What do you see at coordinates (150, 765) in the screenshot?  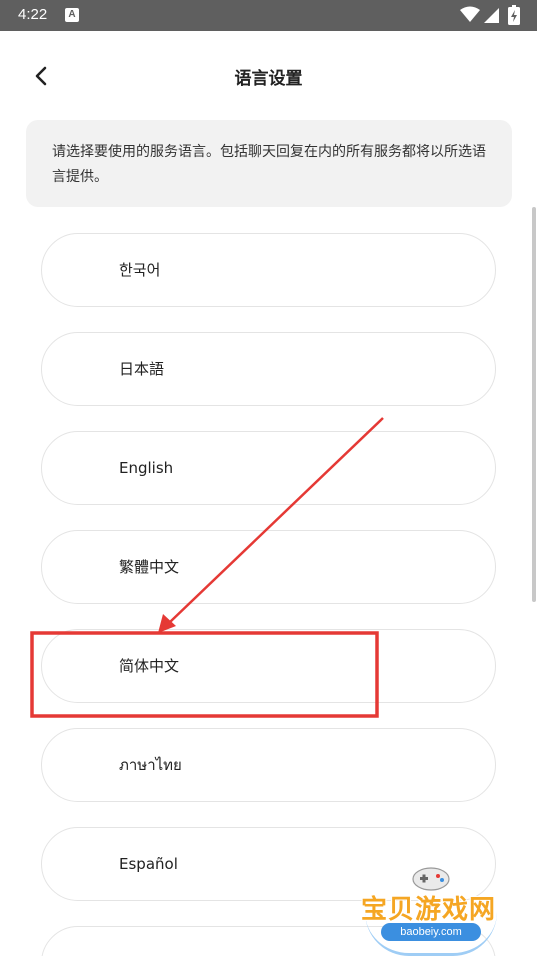 I see `language-label: ภาษาไทย` at bounding box center [150, 765].